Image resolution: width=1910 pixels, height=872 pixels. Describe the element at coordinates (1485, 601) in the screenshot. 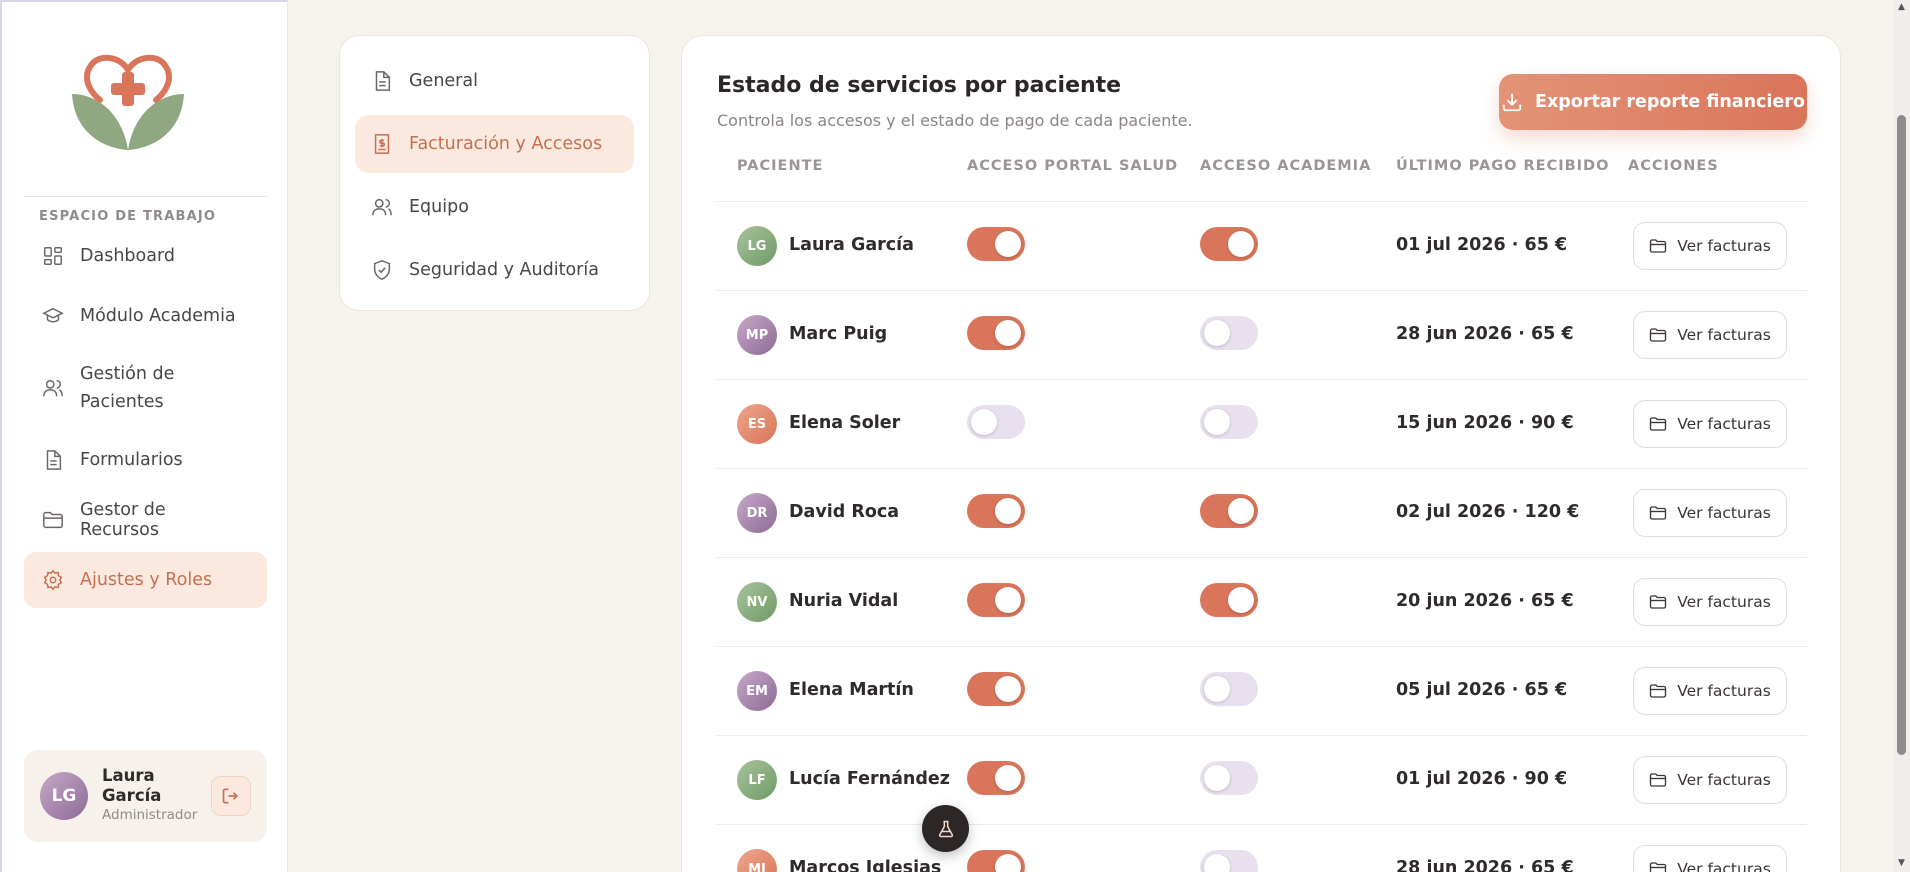

I see `last-payment: 20 jun 2026 · 65 €` at that location.